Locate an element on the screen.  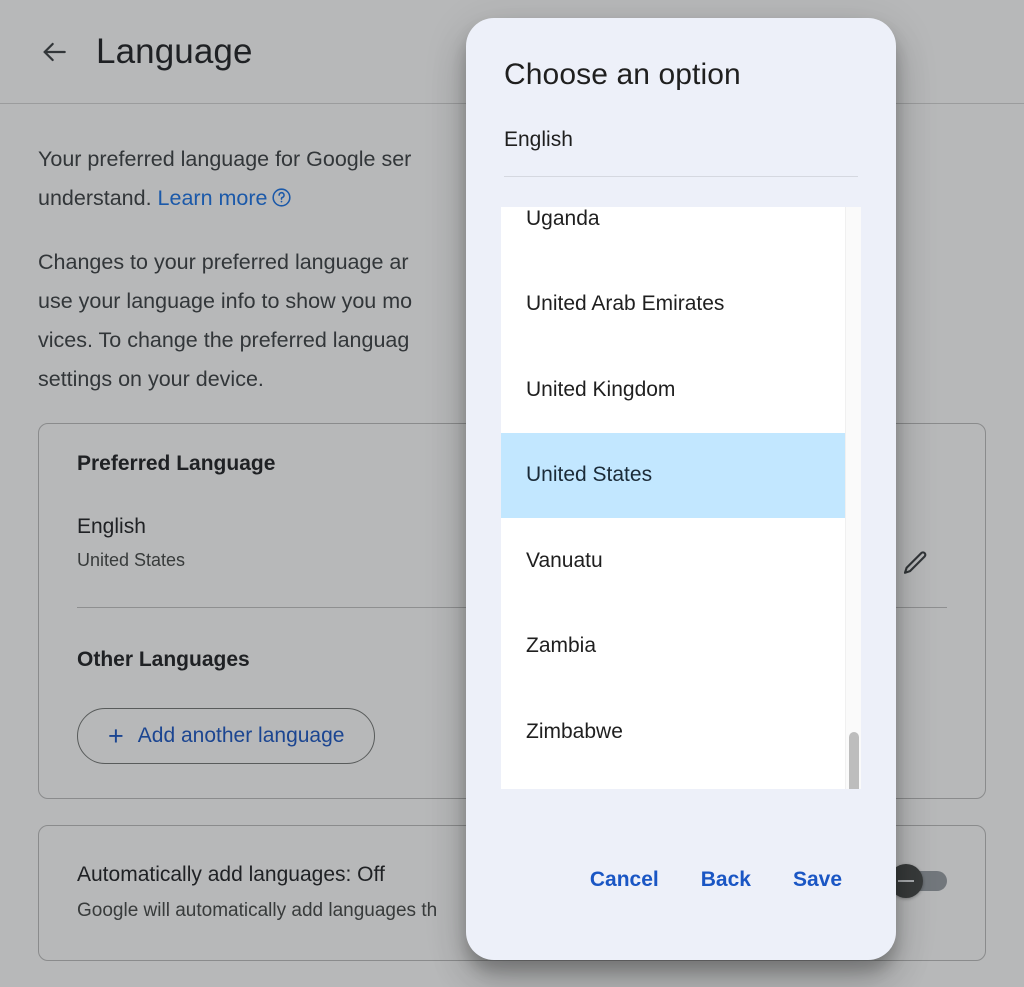
option-row: United Arab Emirates is located at coordinates (673, 304).